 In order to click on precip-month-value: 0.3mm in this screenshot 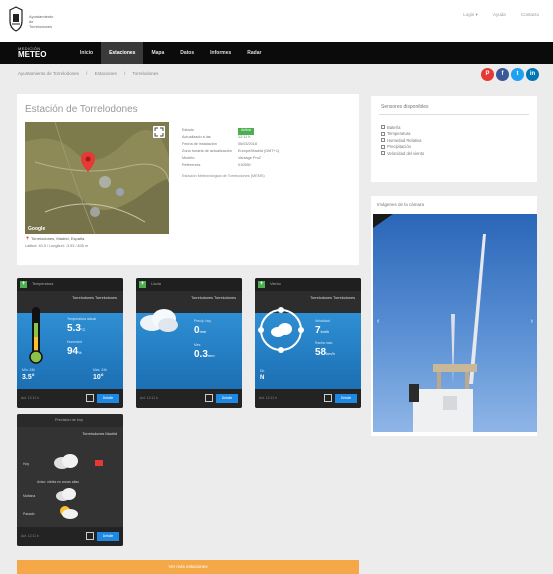, I will do `click(204, 354)`.